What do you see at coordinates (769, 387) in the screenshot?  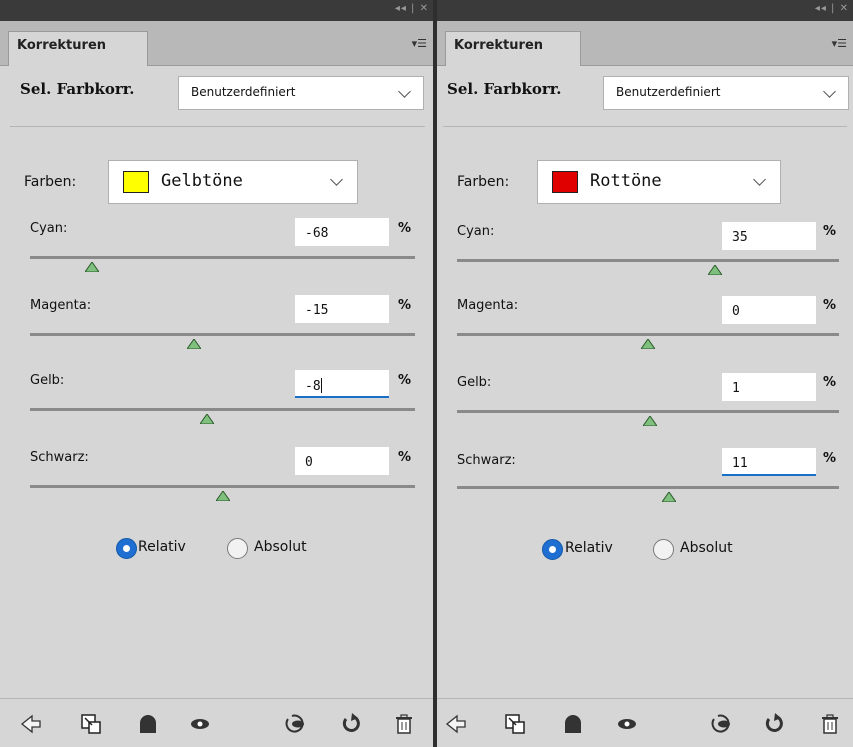 I see `gelb-value-input: 1` at bounding box center [769, 387].